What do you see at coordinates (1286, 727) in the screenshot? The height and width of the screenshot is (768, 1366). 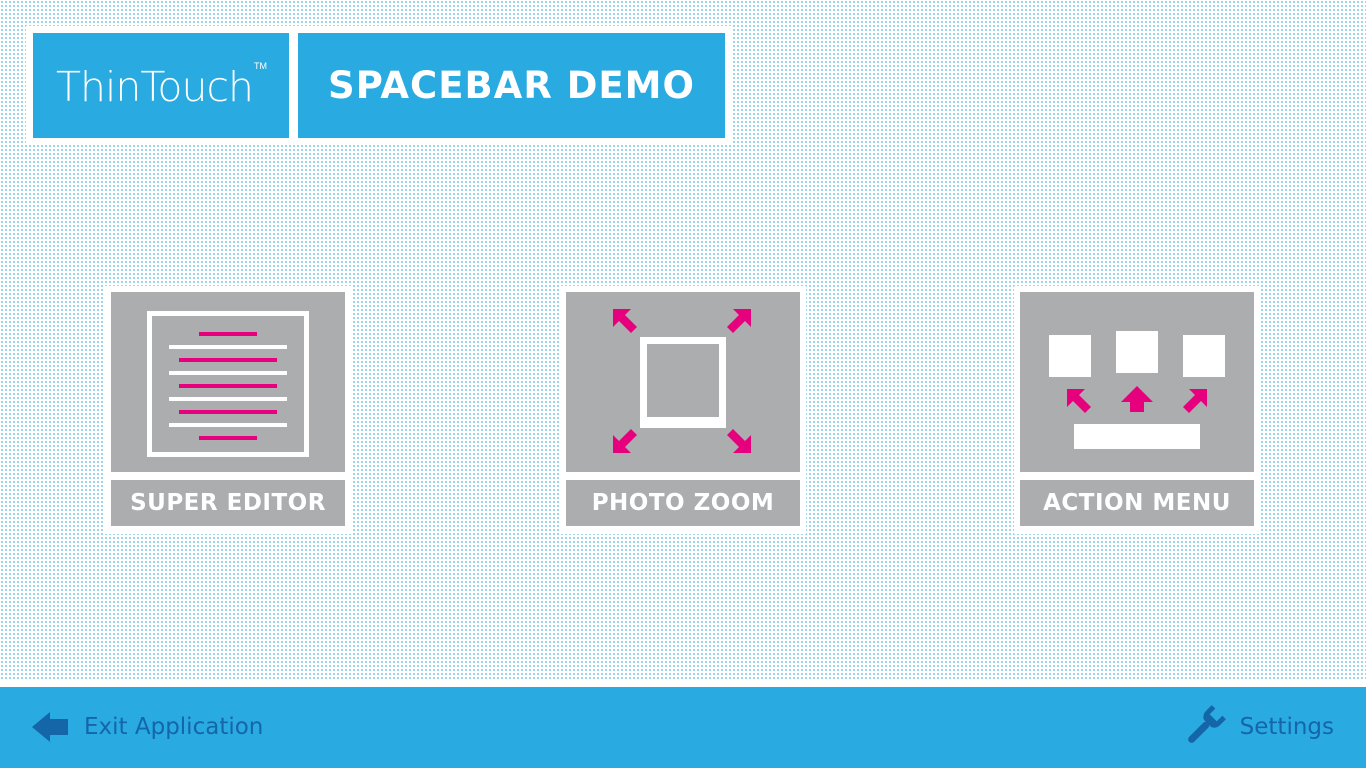 I see `settings-label: Settings` at bounding box center [1286, 727].